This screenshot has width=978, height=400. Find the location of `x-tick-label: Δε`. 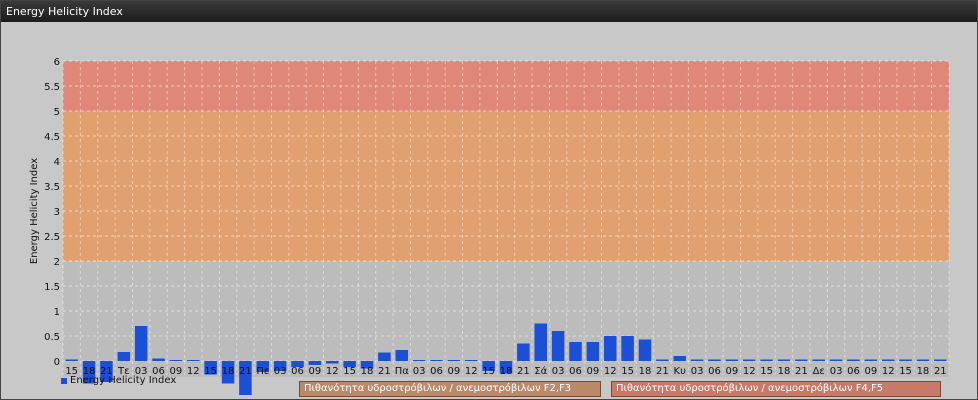

x-tick-label: Δε is located at coordinates (819, 371).